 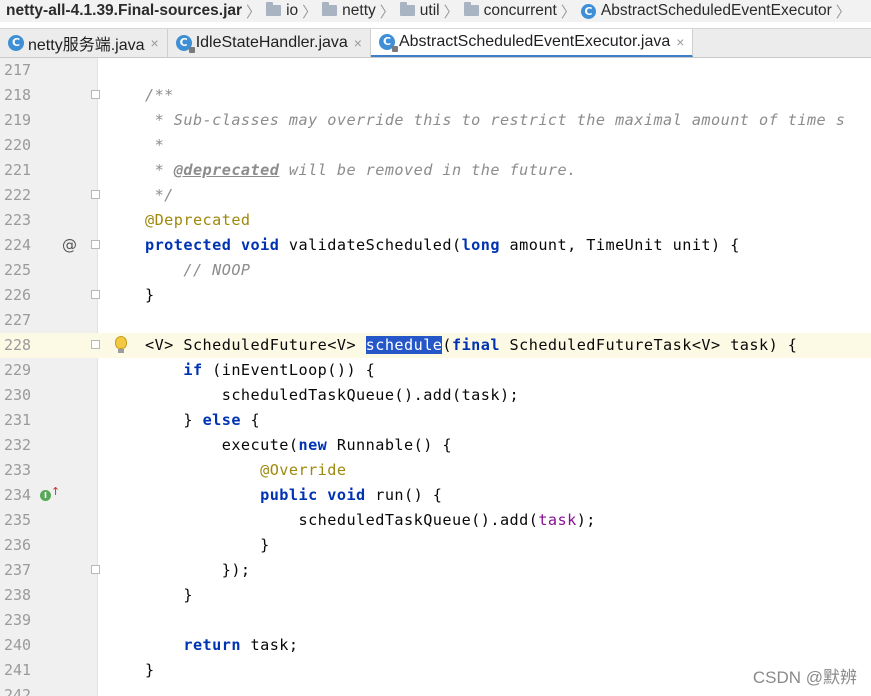 I want to click on code-line-225: 225 // NOOP, so click(x=435, y=270).